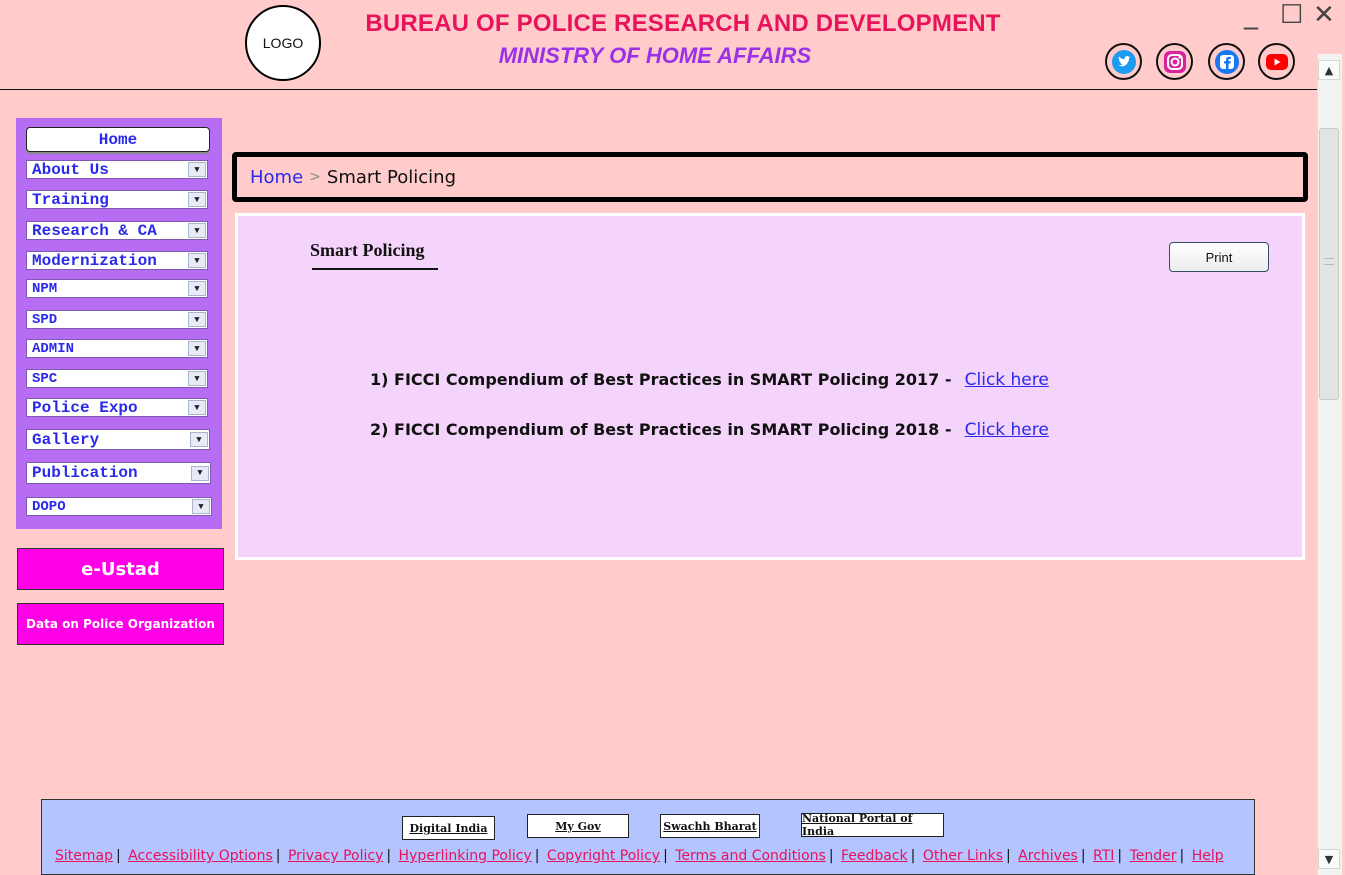  What do you see at coordinates (655, 55) in the screenshot?
I see `site-subtitle: MINISTRY OF HOME AFFAIRS` at bounding box center [655, 55].